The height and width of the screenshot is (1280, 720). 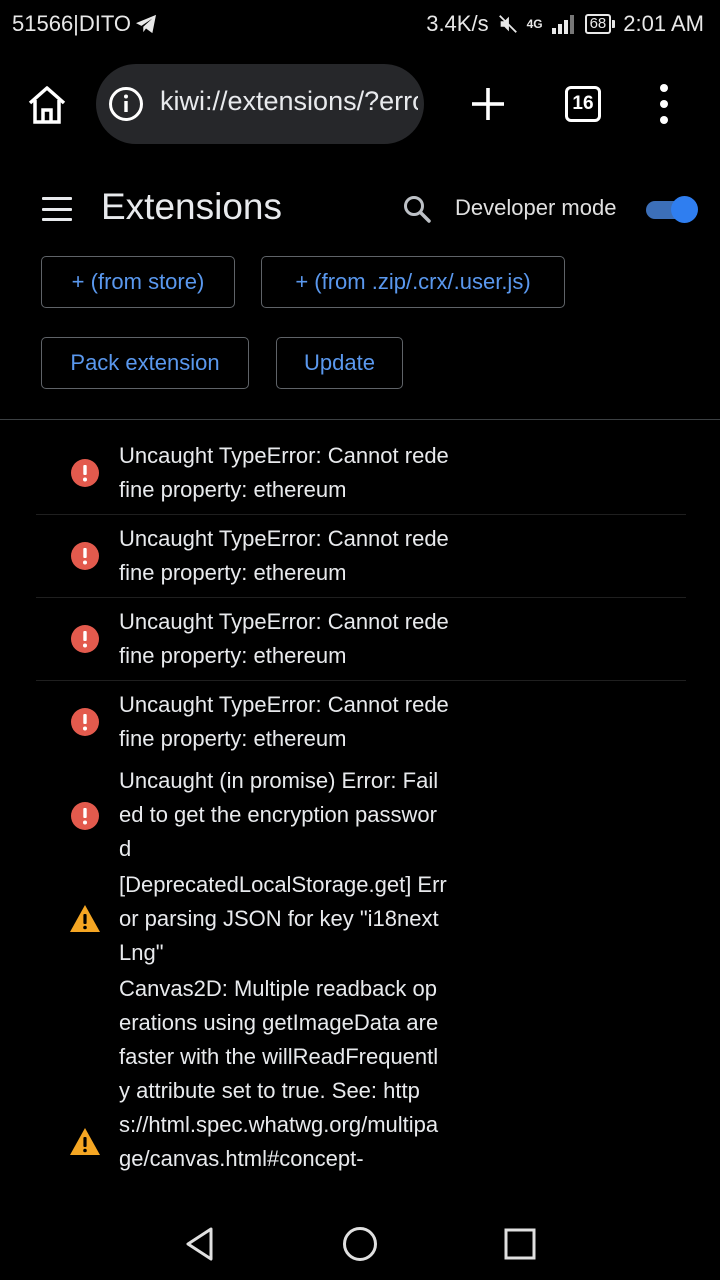 I want to click on back-icon, so click(x=201, y=1244).